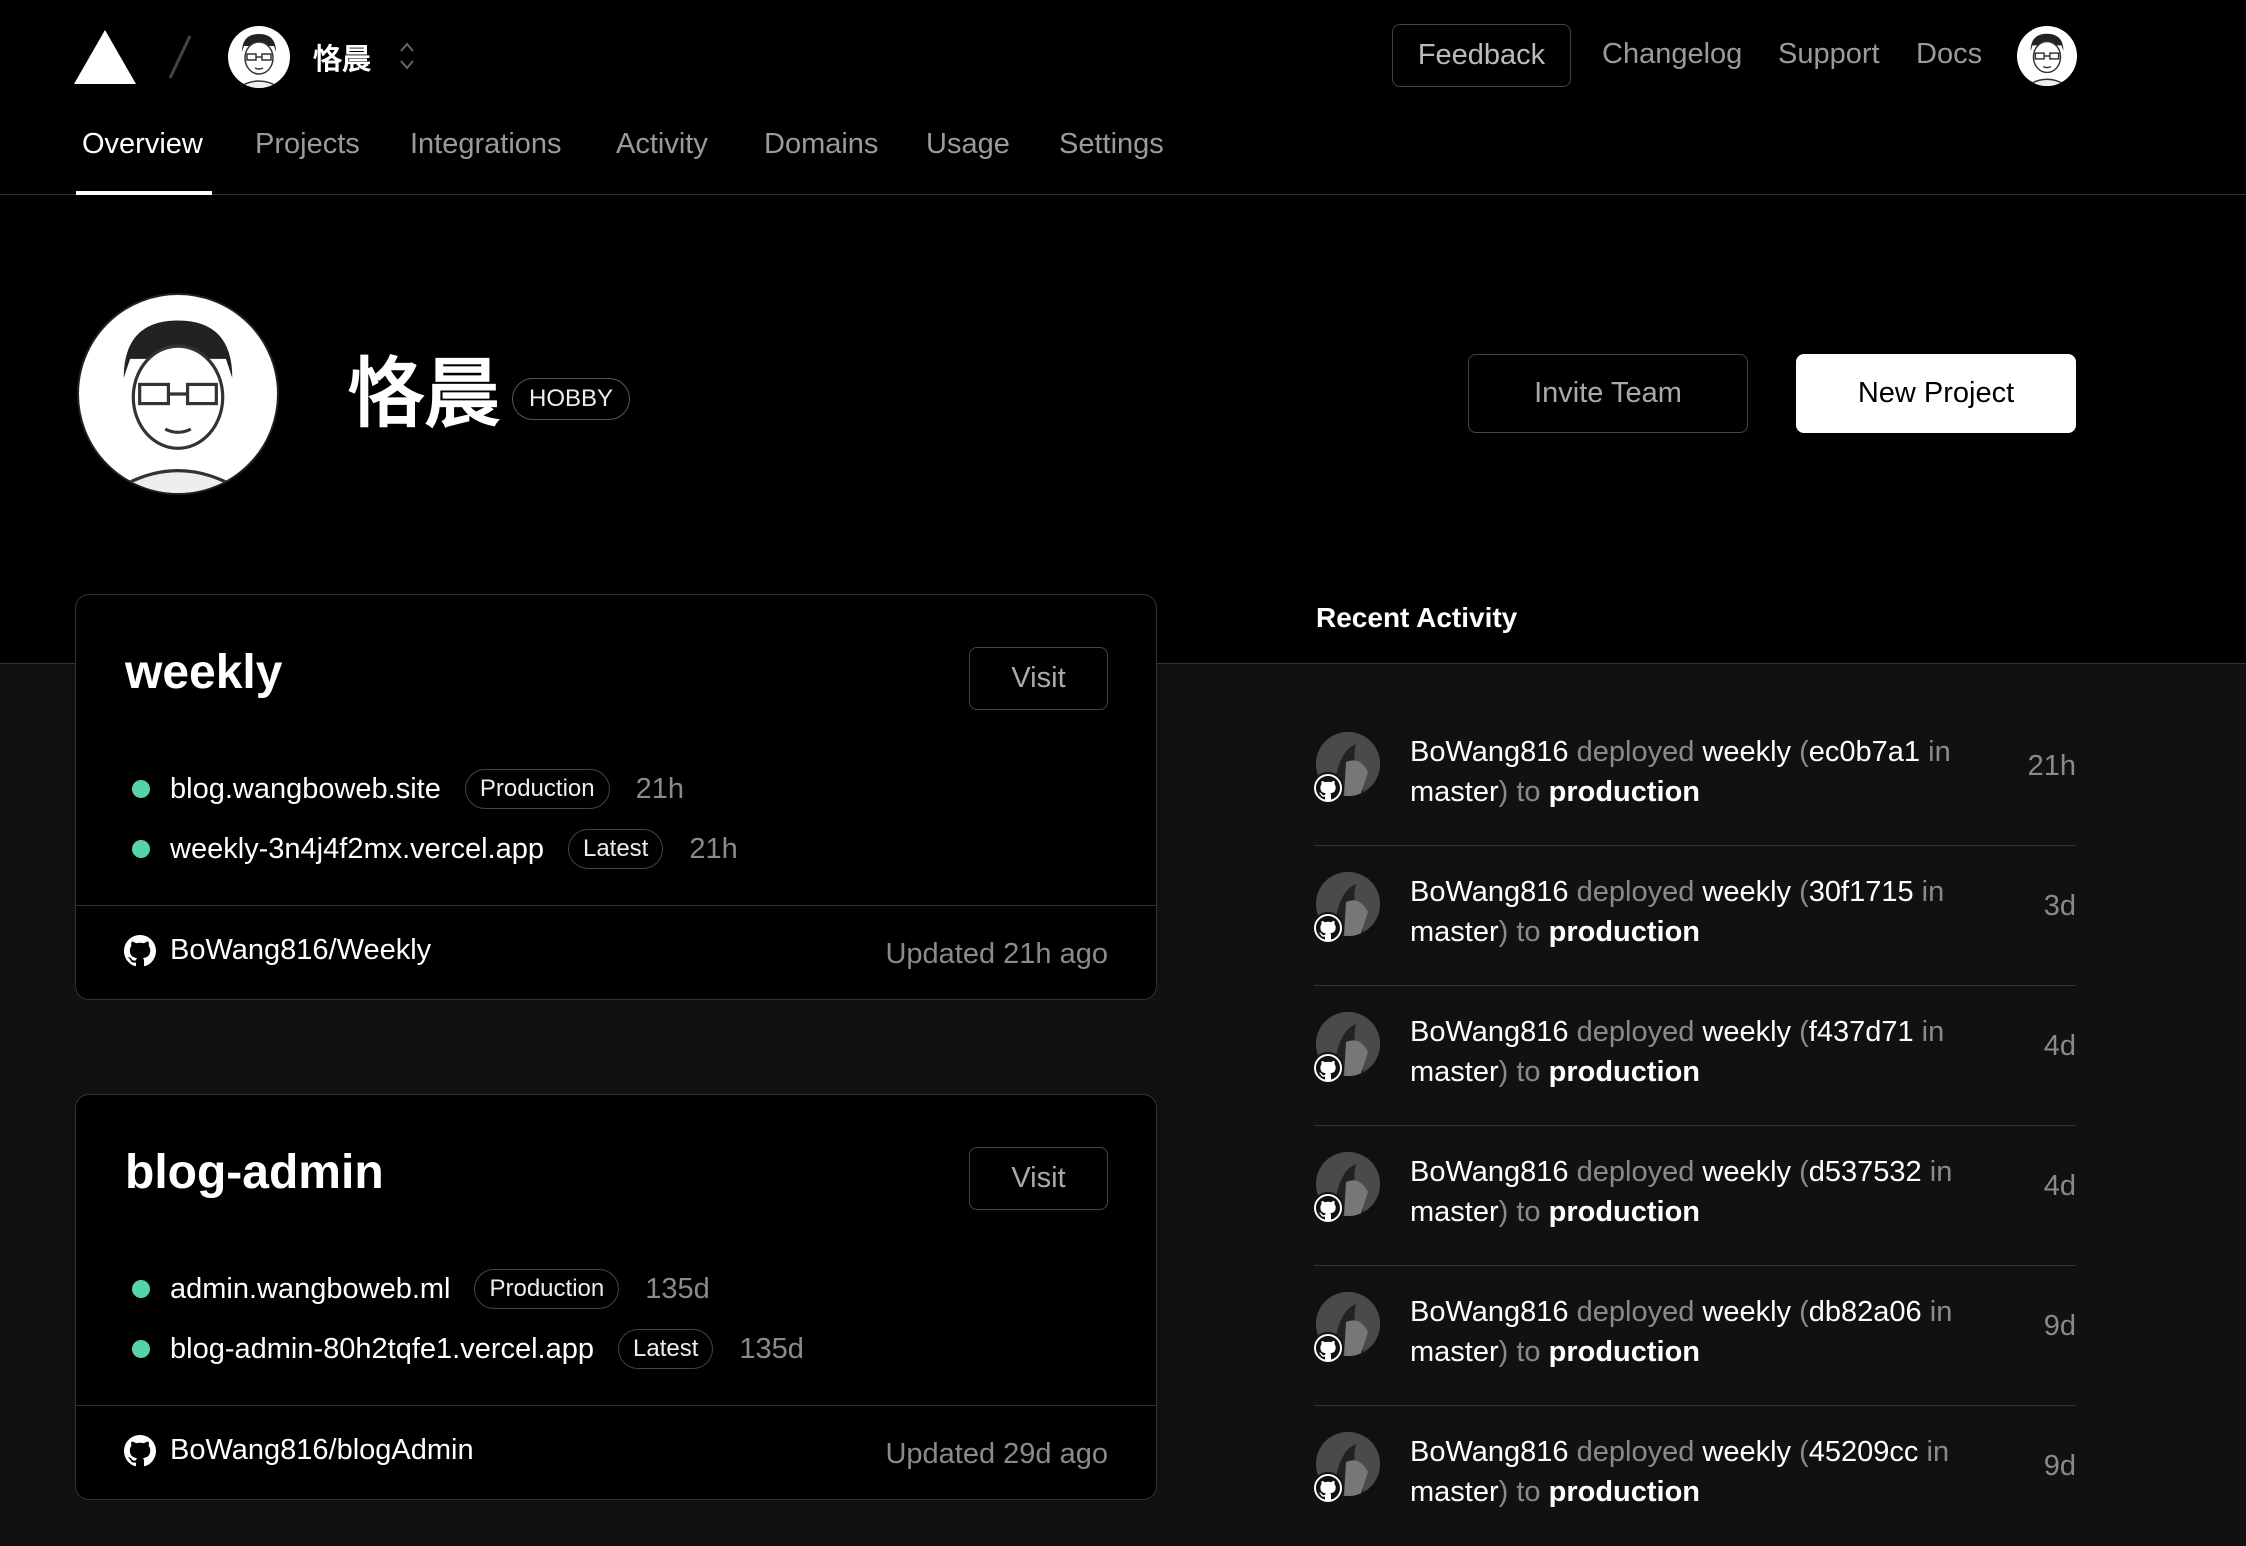 This screenshot has width=2246, height=1546. What do you see at coordinates (141, 1289) in the screenshot?
I see `status-dot` at bounding box center [141, 1289].